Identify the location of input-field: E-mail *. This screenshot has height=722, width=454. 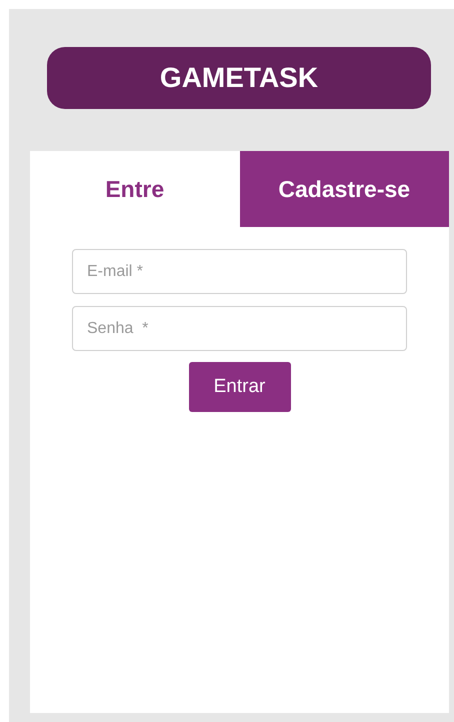
(239, 271).